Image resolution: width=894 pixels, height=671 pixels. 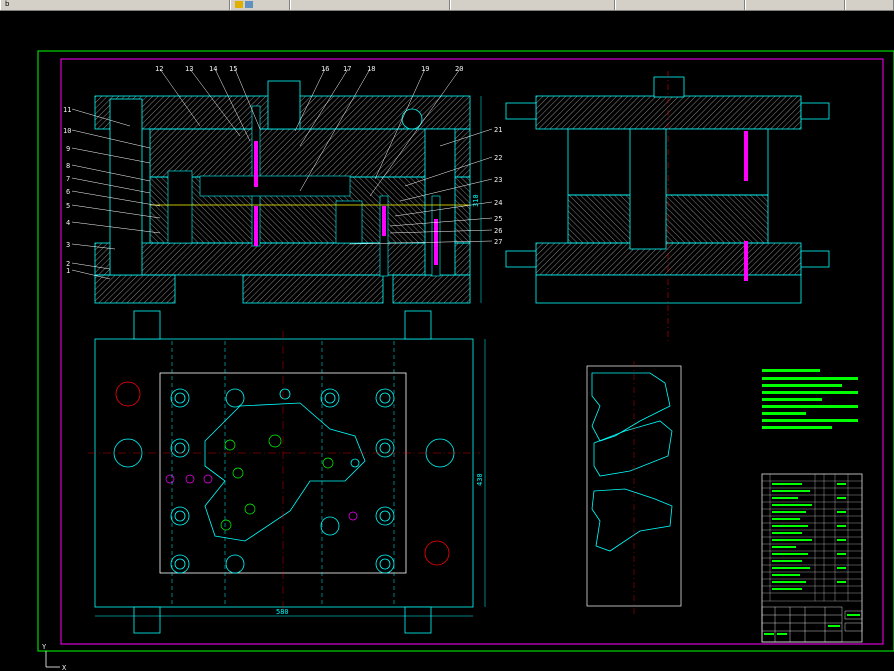 I want to click on title-marks, so click(x=812, y=624).